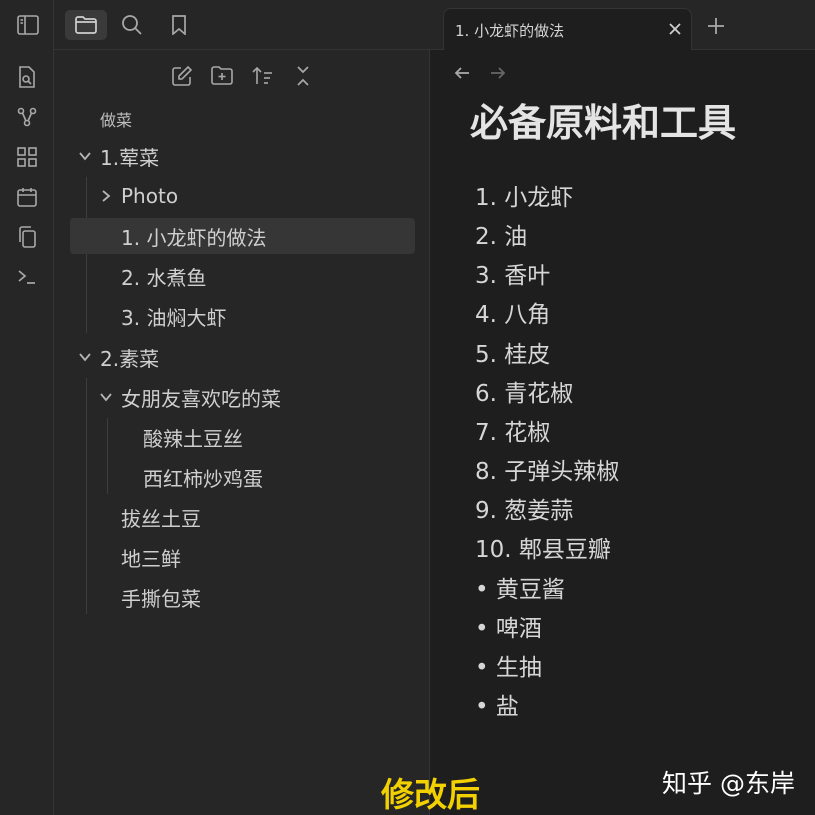 This screenshot has width=815, height=815. Describe the element at coordinates (149, 196) in the screenshot. I see `tree-folder-photo: Photo` at that location.